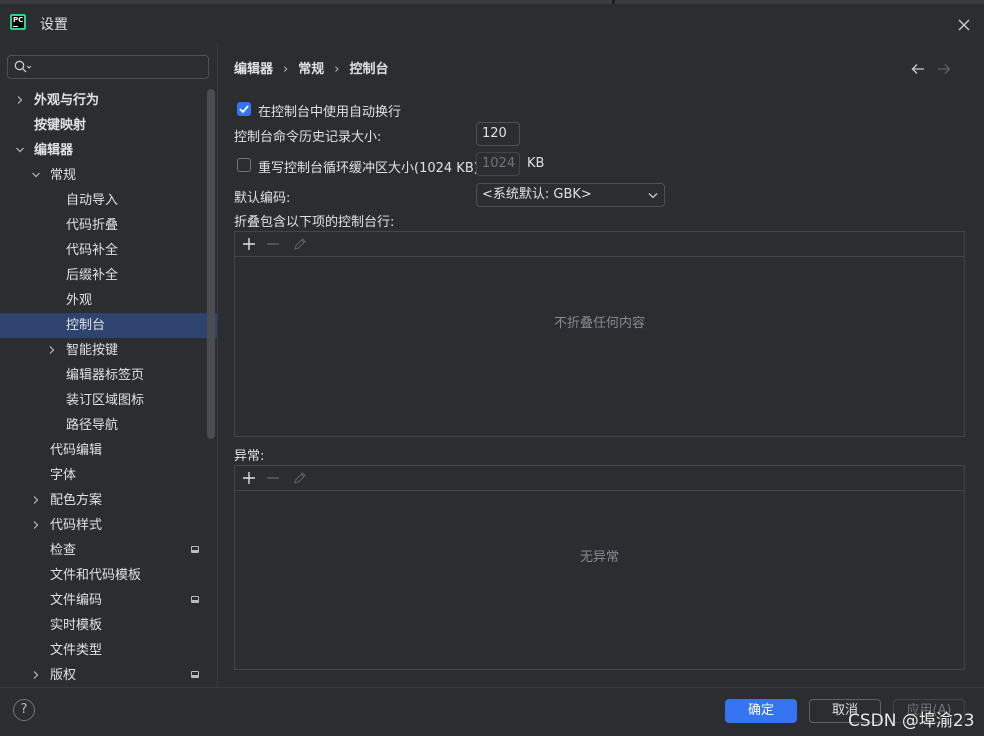 The width and height of the screenshot is (984, 736). I want to click on search-input, so click(108, 67).